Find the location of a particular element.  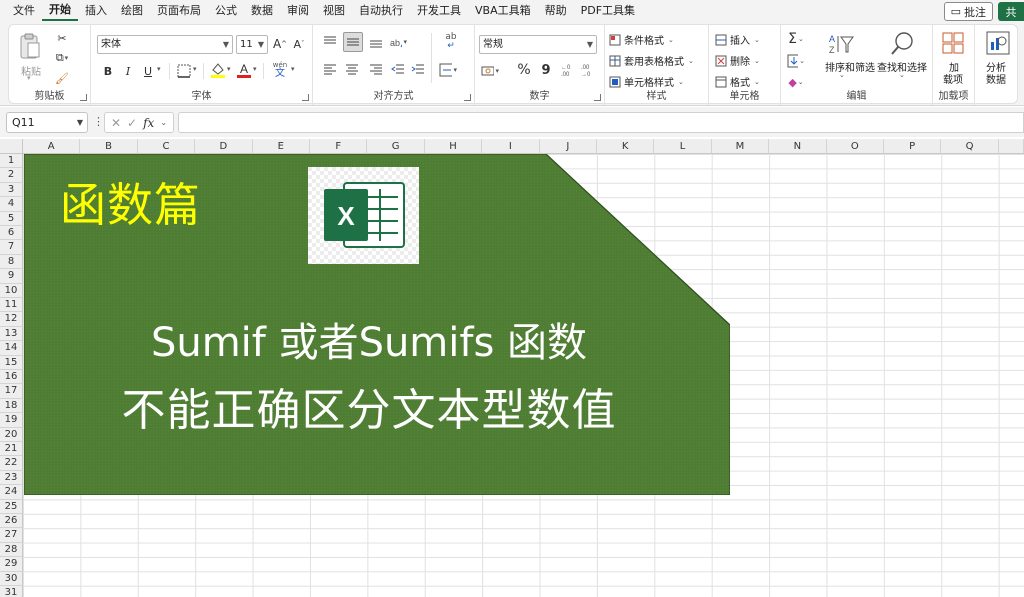

cut-icon: ✂ is located at coordinates (62, 38).